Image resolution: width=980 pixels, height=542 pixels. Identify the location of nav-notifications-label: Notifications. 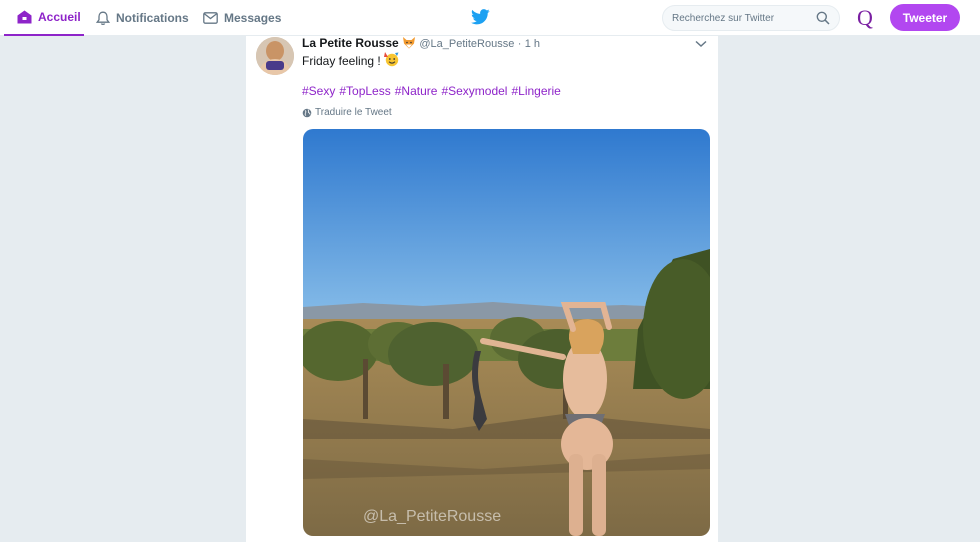
(152, 18).